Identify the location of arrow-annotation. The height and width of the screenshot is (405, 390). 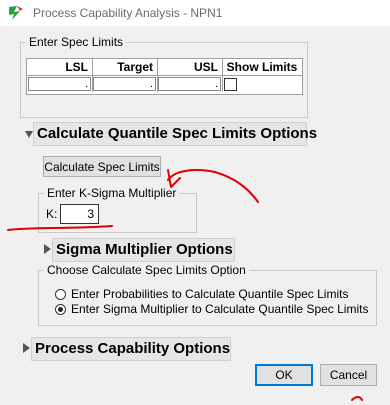
(213, 186).